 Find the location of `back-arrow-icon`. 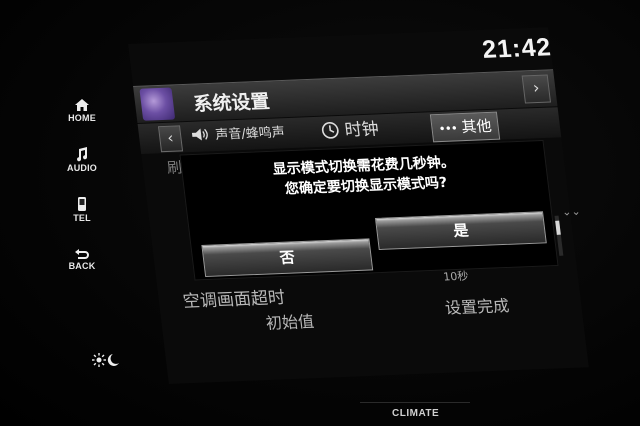

back-arrow-icon is located at coordinates (82, 254).